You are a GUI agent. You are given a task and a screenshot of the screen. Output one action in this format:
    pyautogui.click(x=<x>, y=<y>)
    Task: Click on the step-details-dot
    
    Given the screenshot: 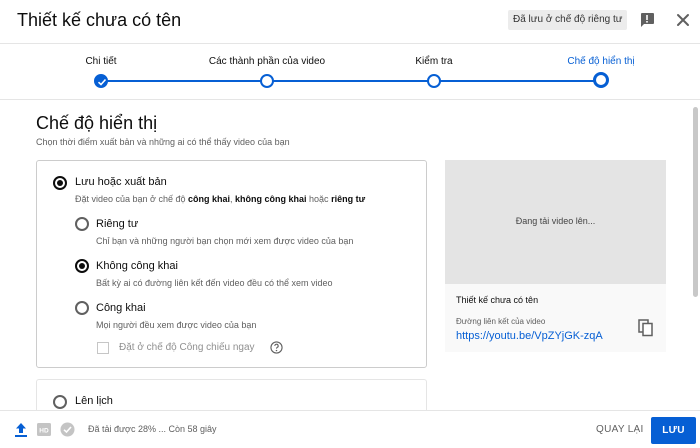 What is the action you would take?
    pyautogui.click(x=101, y=81)
    